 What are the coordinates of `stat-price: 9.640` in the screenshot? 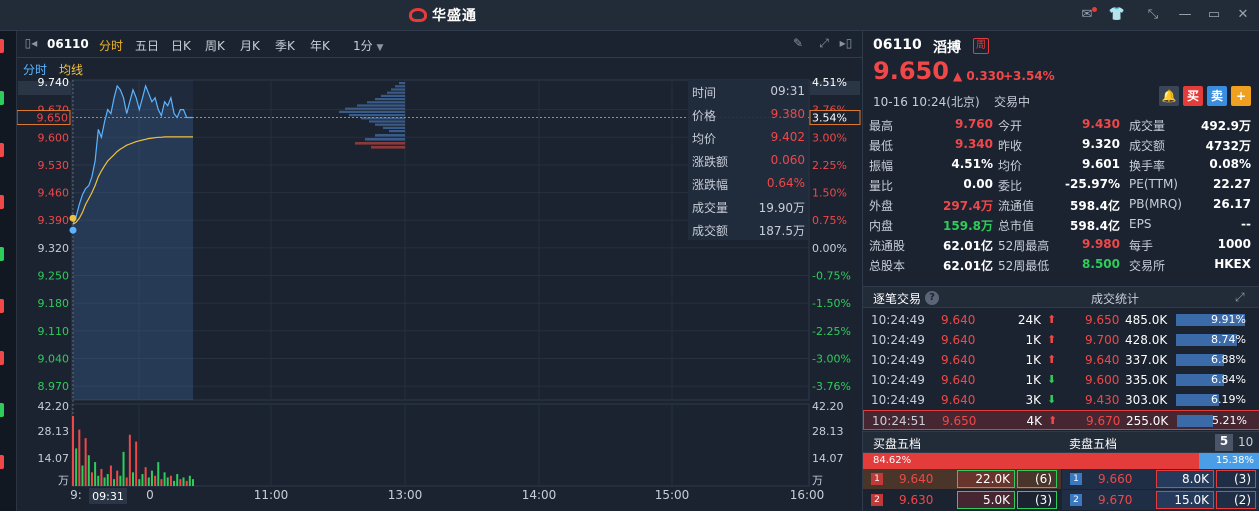 It's located at (1102, 360).